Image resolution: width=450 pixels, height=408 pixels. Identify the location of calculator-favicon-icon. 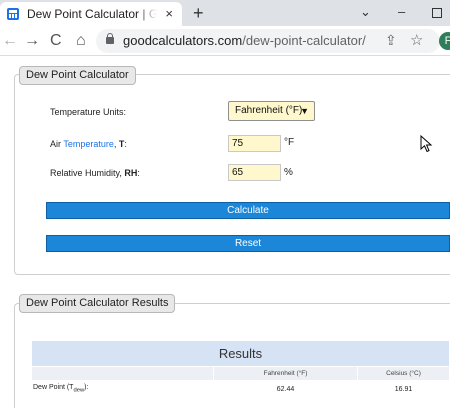
(13, 14).